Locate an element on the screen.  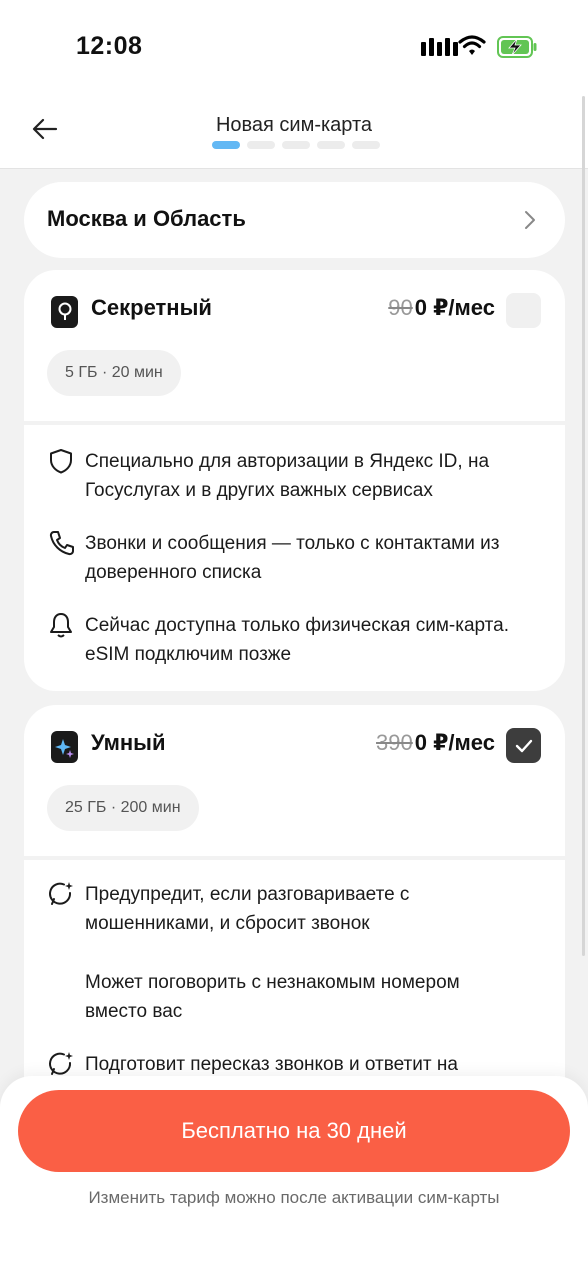
signal-icon is located at coordinates (439, 47).